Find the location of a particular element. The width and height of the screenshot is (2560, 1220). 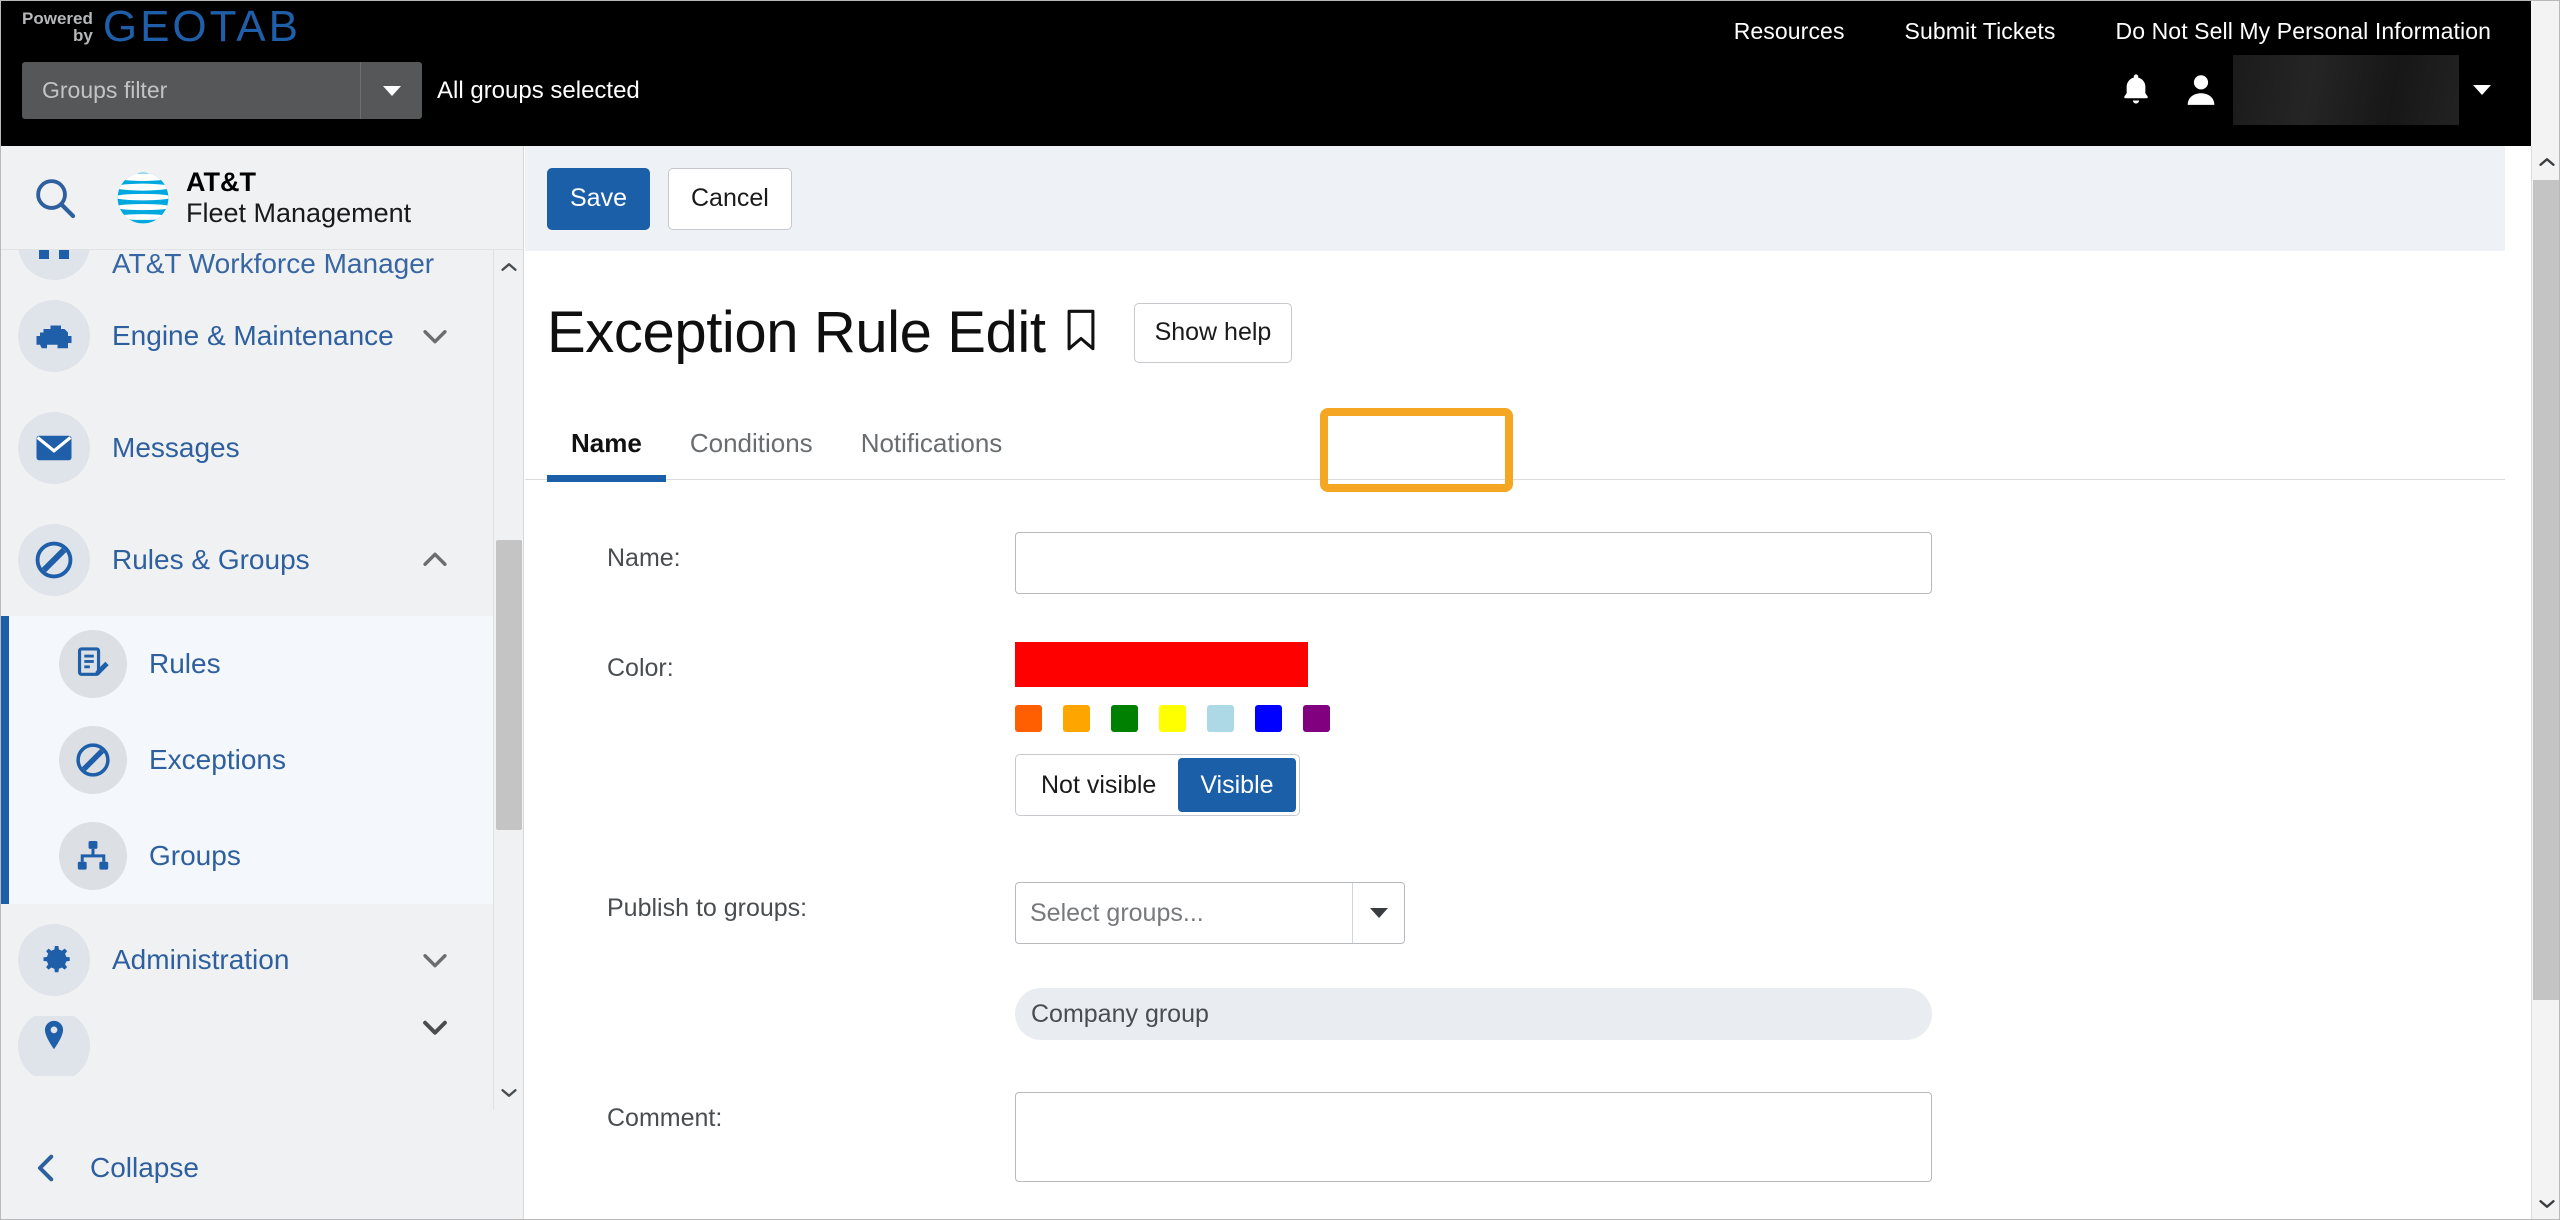

page-scrollbar is located at coordinates (2545, 683).